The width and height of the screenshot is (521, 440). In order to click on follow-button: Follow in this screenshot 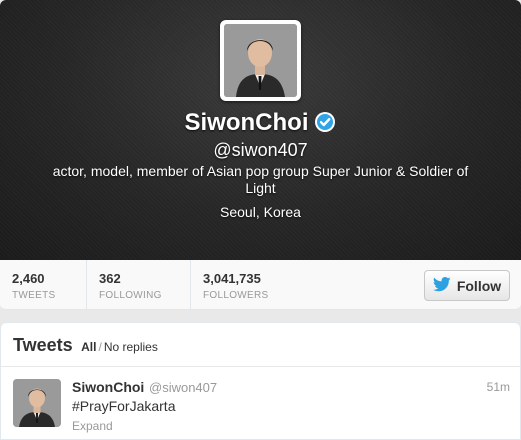, I will do `click(467, 285)`.